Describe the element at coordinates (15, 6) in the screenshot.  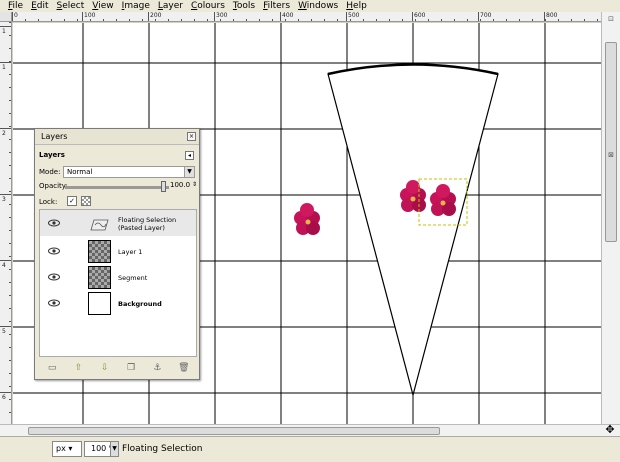
I see `menu-file: File` at that location.